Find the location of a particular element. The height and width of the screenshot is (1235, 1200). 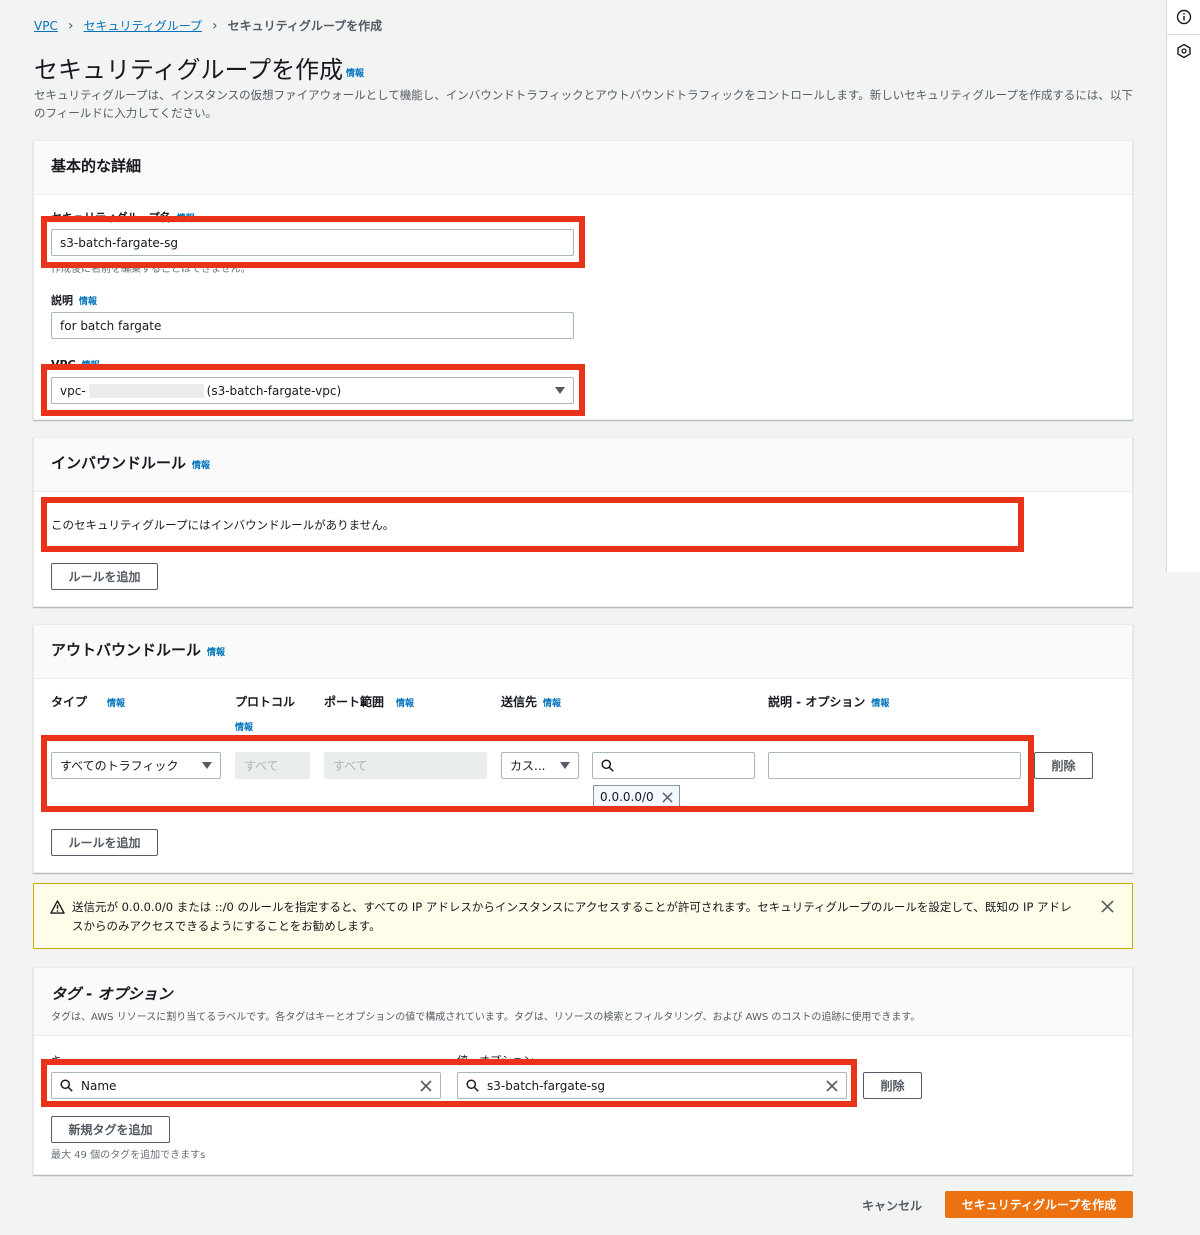

outbound-cidr-search-input is located at coordinates (673, 765).